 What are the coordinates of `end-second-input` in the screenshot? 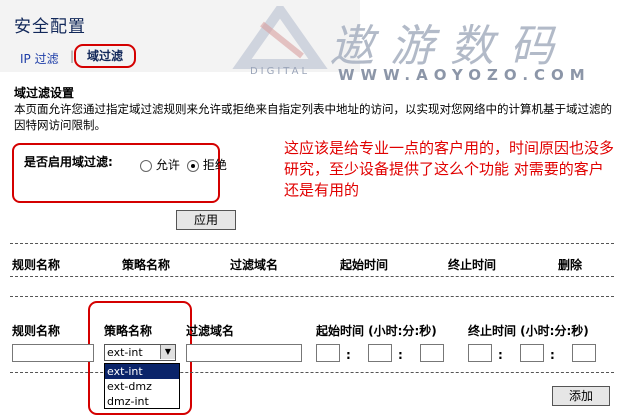 It's located at (584, 353).